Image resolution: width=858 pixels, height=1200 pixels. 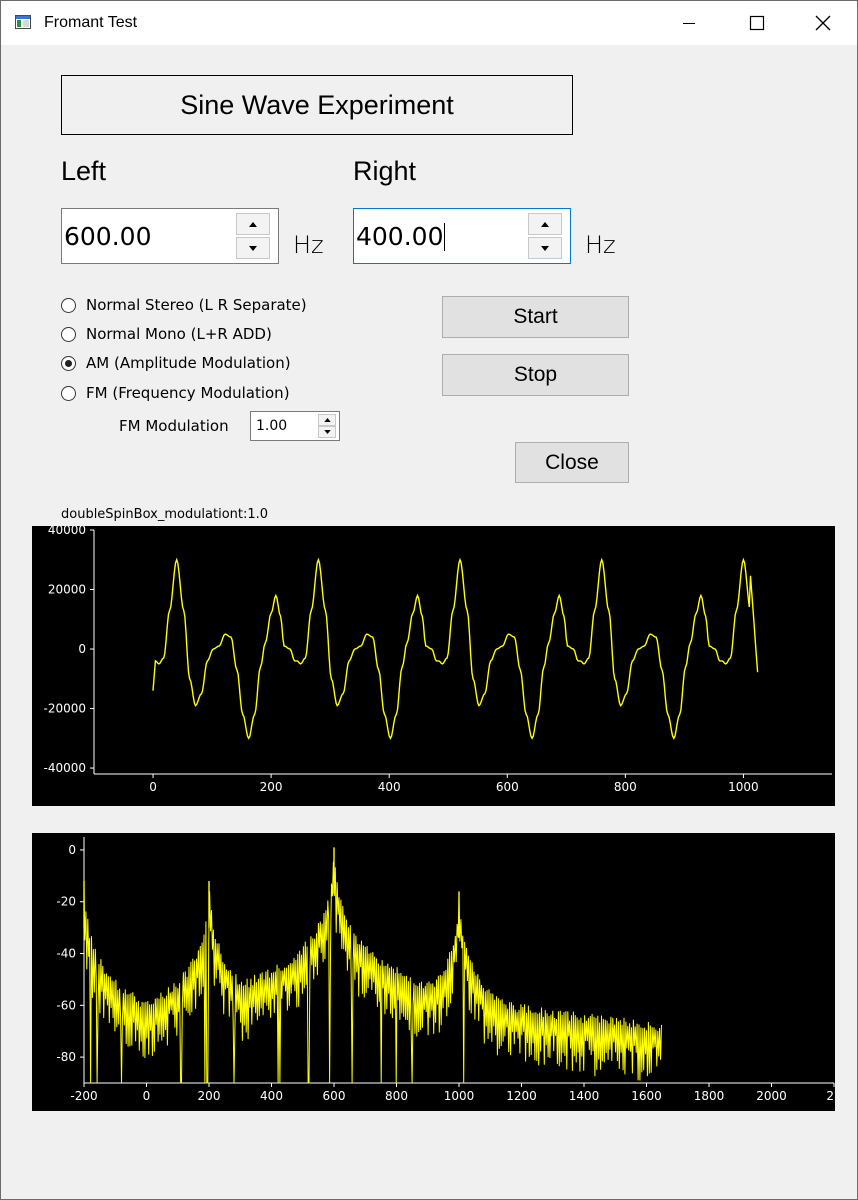 What do you see at coordinates (67, 531) in the screenshot?
I see `y-tick-label: 40000` at bounding box center [67, 531].